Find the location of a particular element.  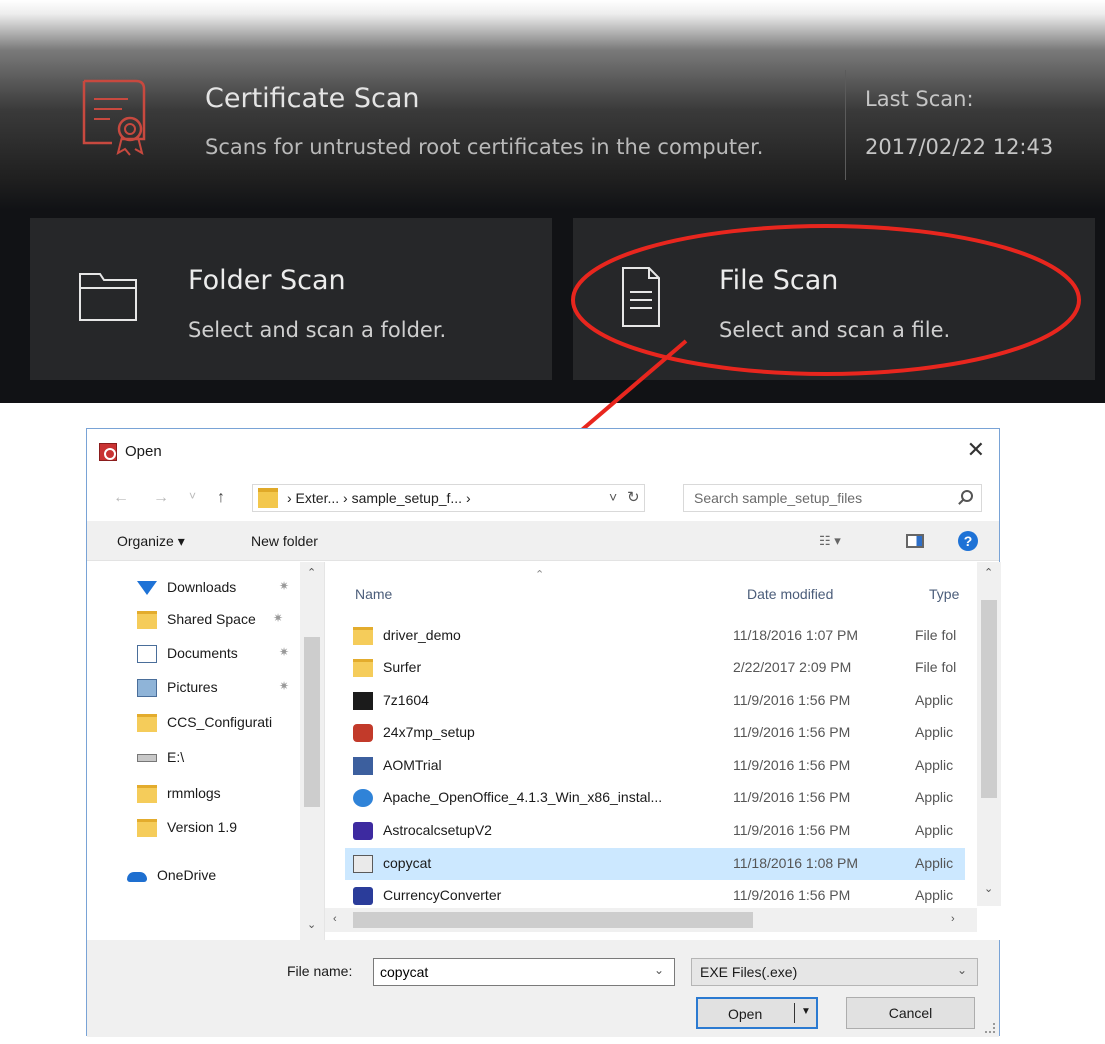

address-bar: › Exter... › sample_setup_f... › ˅ ↻ is located at coordinates (448, 498).